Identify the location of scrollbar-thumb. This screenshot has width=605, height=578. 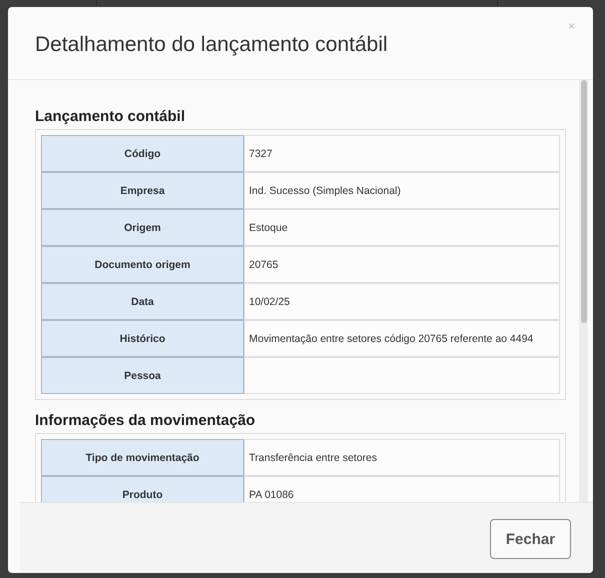
(583, 201).